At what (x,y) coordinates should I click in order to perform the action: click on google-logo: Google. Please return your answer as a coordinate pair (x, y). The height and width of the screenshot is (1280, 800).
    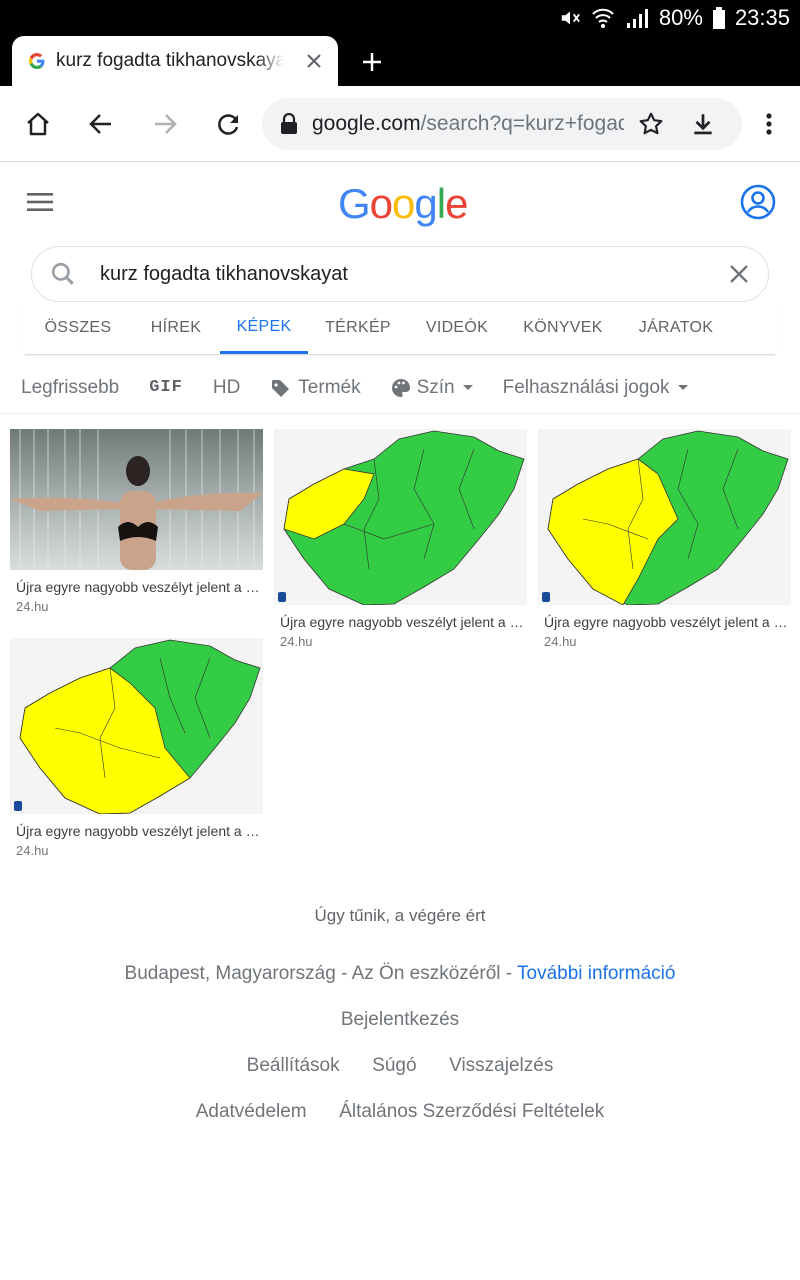
    Looking at the image, I should click on (403, 204).